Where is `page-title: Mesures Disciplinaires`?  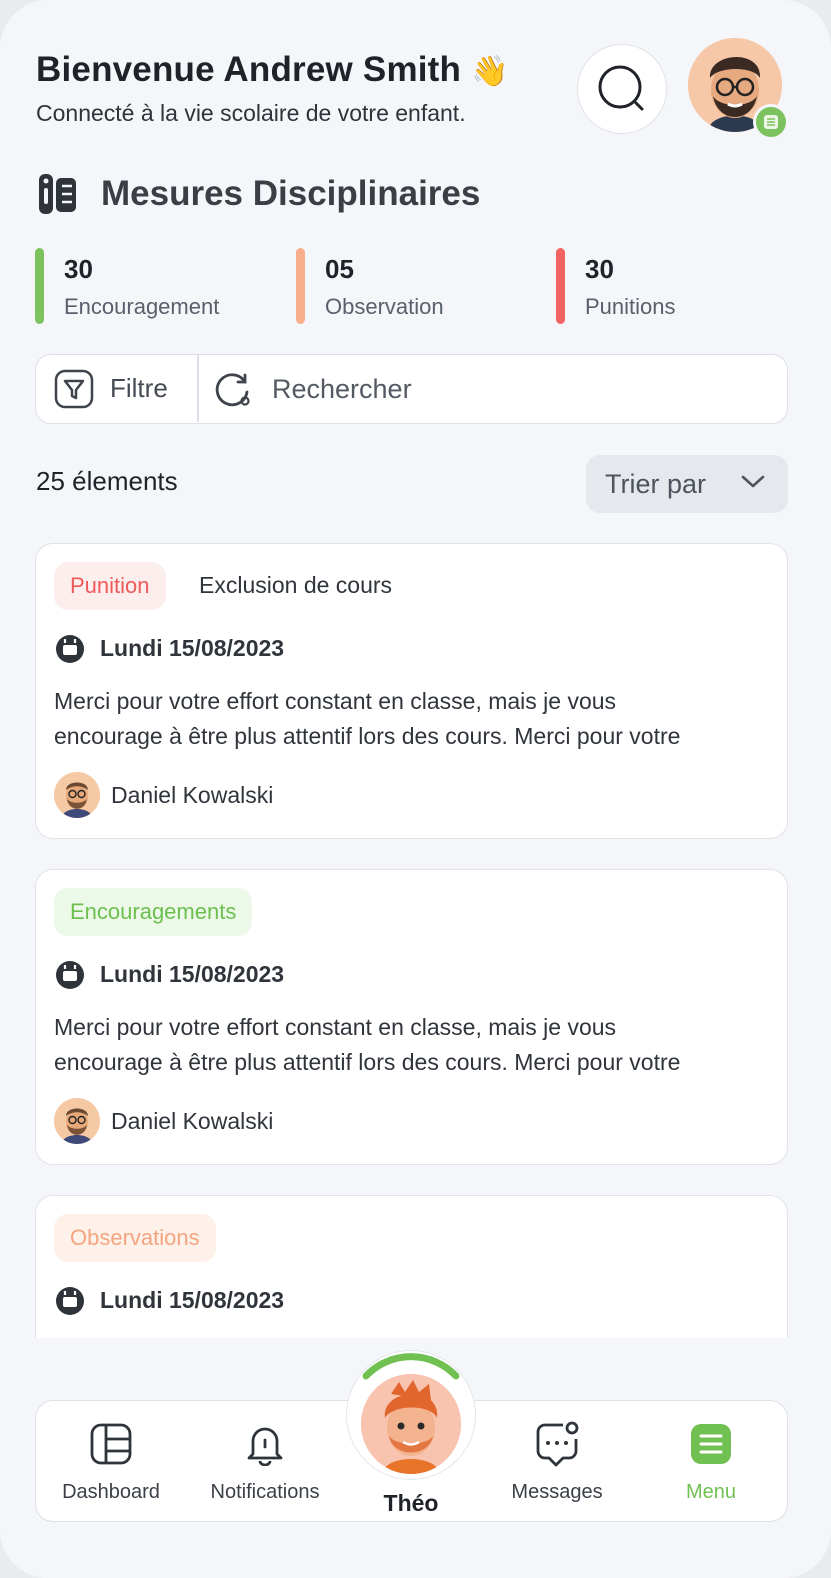 page-title: Mesures Disciplinaires is located at coordinates (291, 193).